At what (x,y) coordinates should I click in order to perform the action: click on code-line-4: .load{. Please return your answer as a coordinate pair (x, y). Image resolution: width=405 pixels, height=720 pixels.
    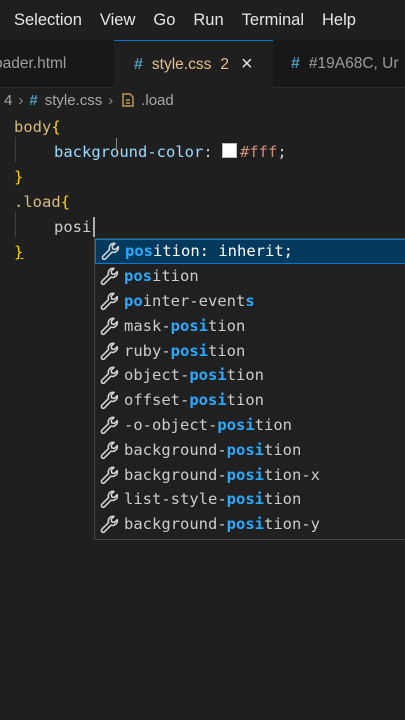
    Looking at the image, I should click on (42, 202).